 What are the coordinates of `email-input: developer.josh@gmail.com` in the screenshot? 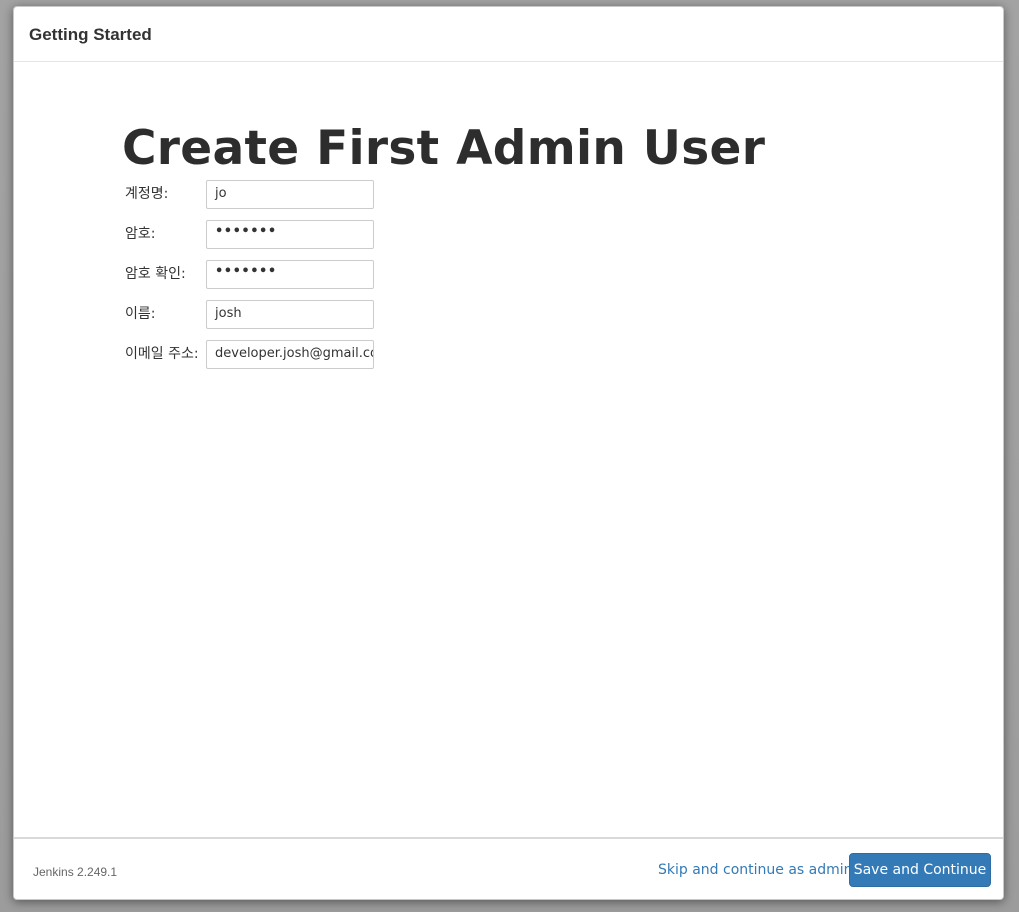 It's located at (290, 354).